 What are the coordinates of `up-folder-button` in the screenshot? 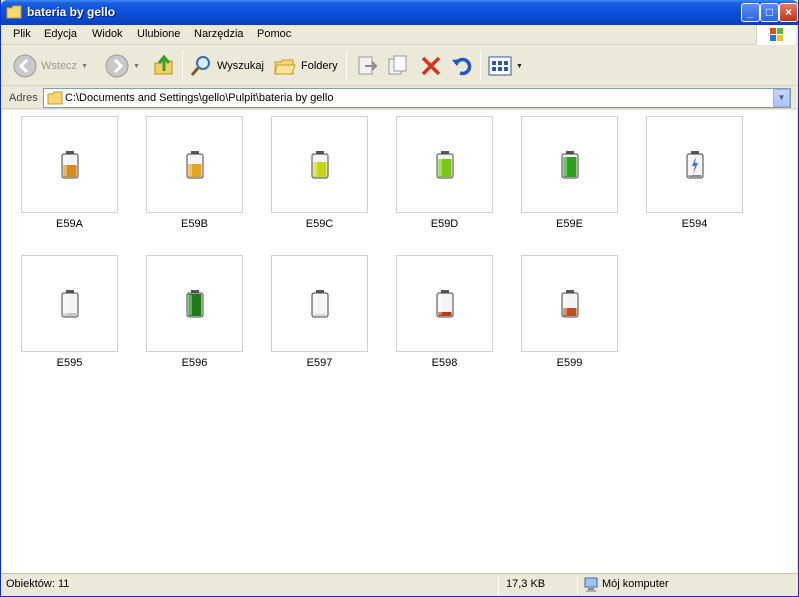 It's located at (164, 66).